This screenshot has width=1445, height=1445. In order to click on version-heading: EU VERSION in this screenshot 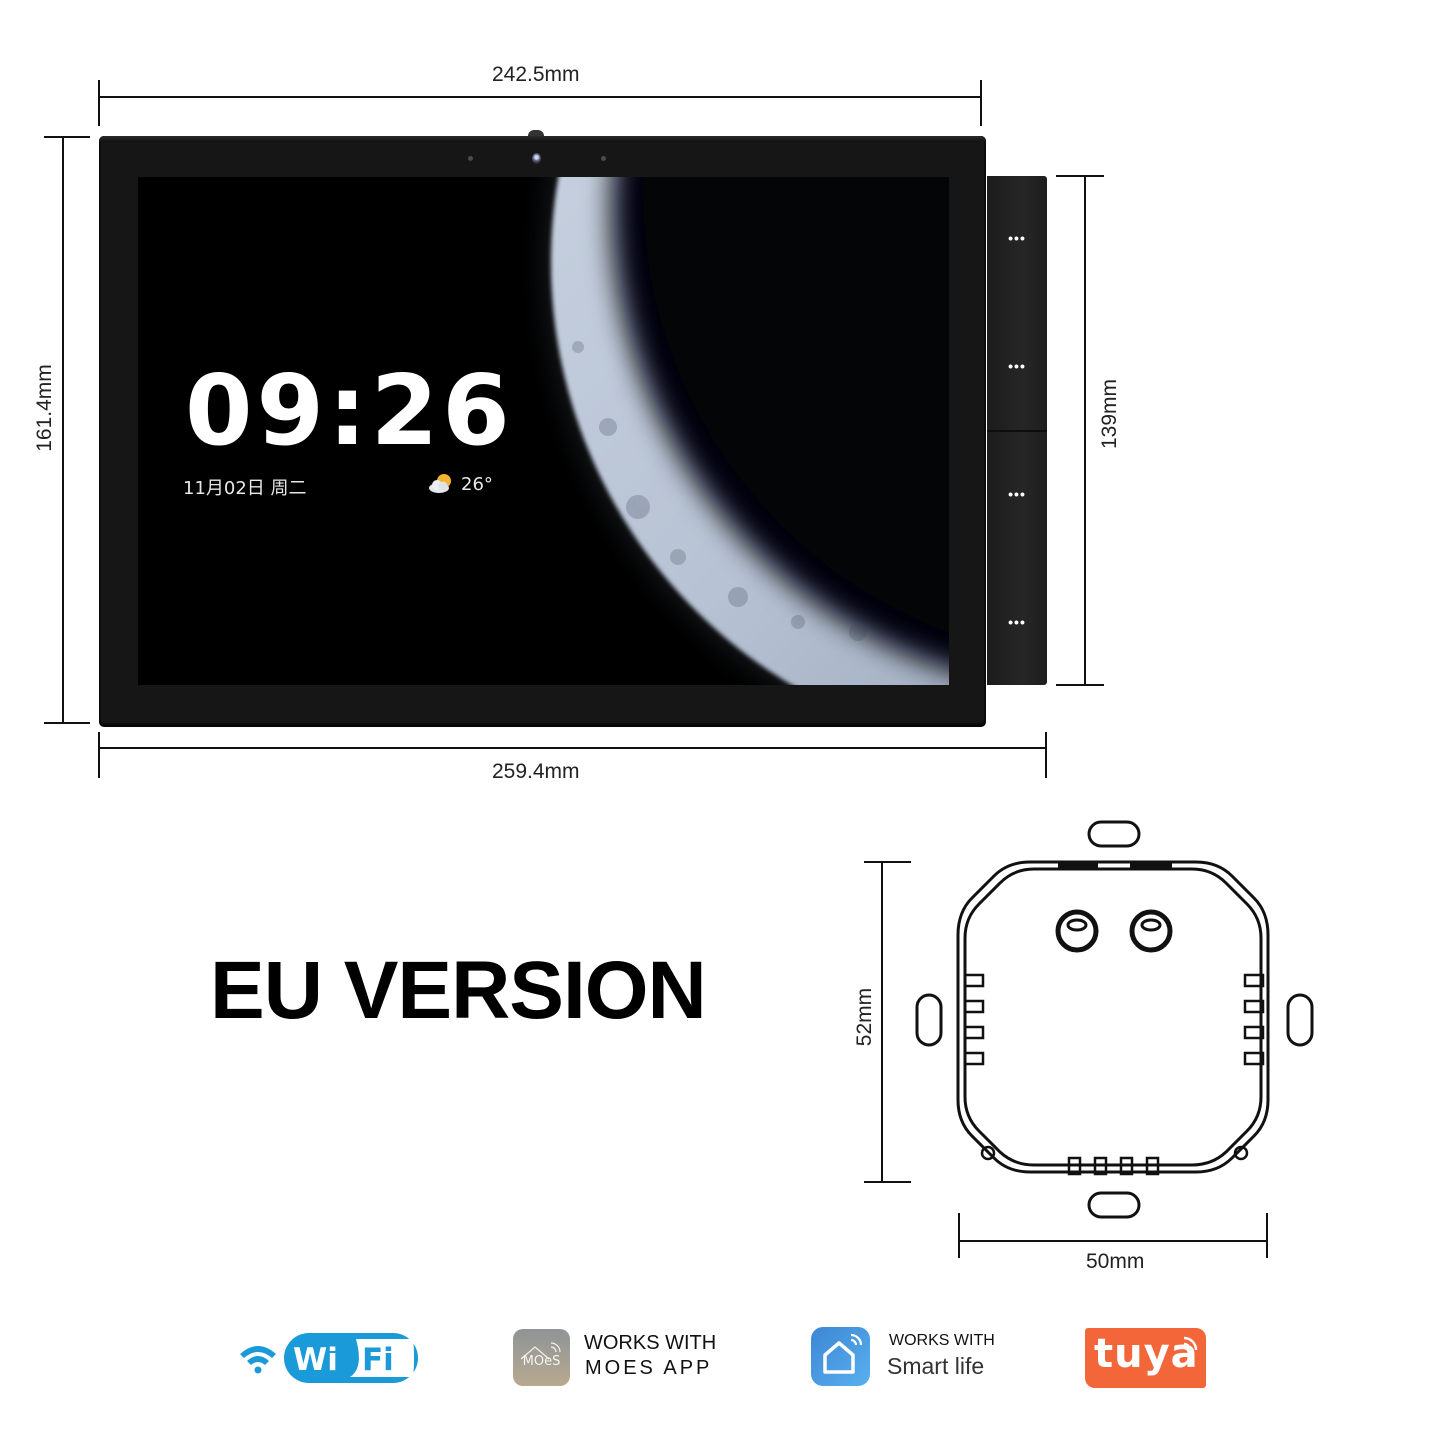, I will do `click(458, 990)`.